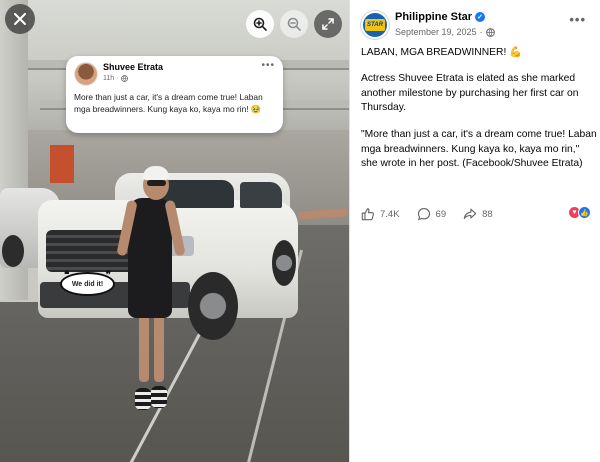  I want to click on comment-button: 69, so click(432, 214).